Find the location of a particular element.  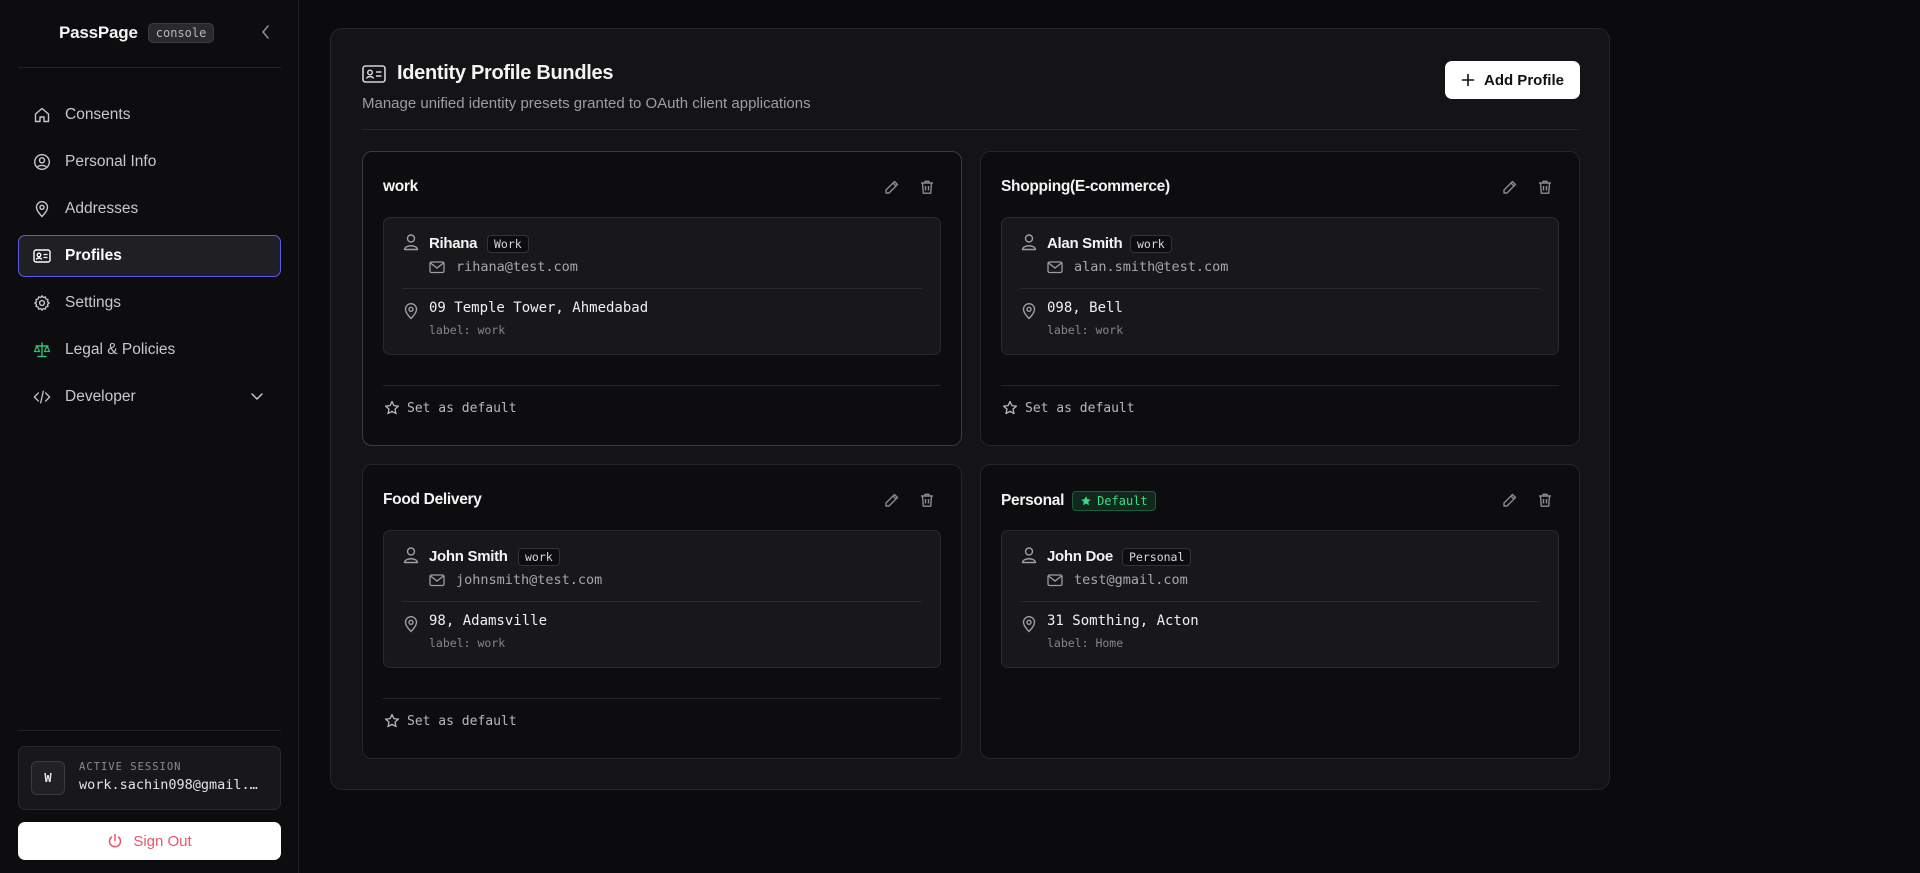

identity-tag: Personal is located at coordinates (1157, 557).